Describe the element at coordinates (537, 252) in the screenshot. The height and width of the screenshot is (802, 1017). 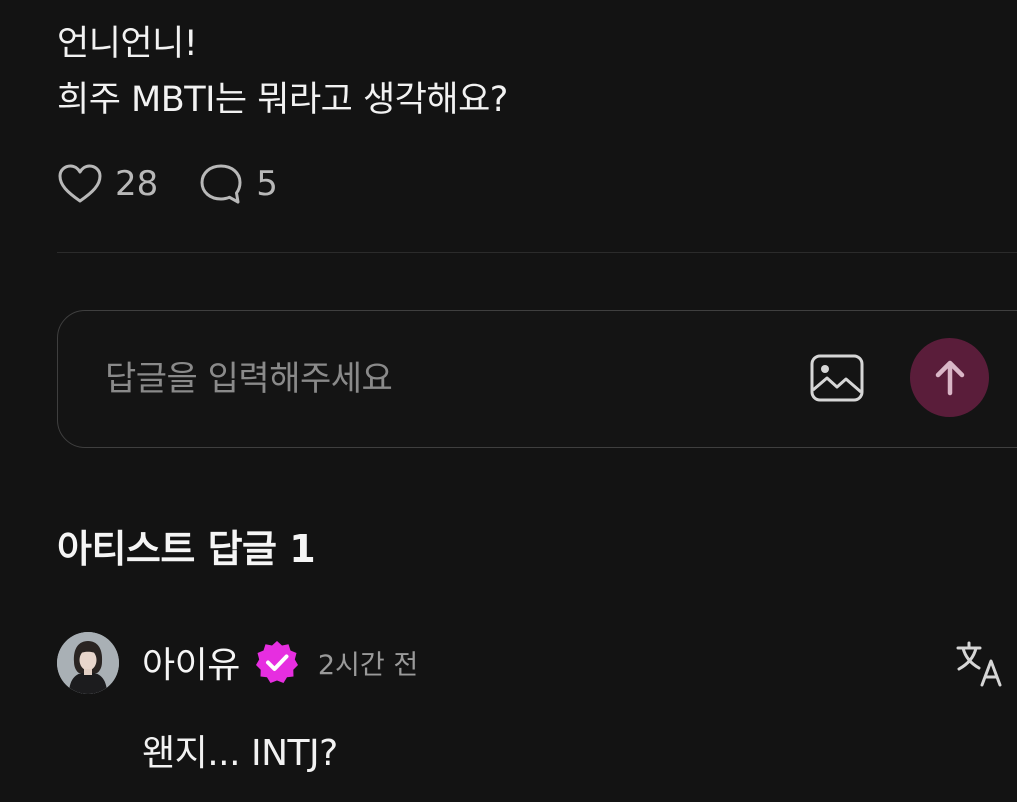
I see `divider` at that location.